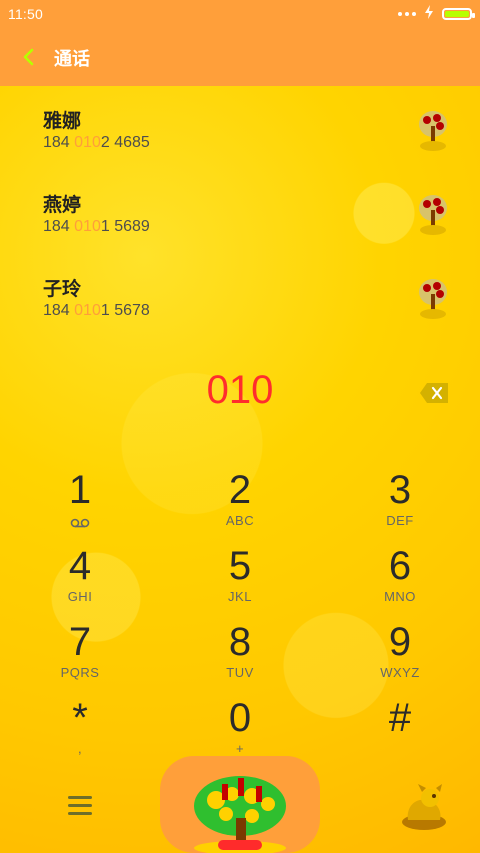 This screenshot has width=480, height=853. Describe the element at coordinates (400, 490) in the screenshot. I see `key-digit: 3` at that location.